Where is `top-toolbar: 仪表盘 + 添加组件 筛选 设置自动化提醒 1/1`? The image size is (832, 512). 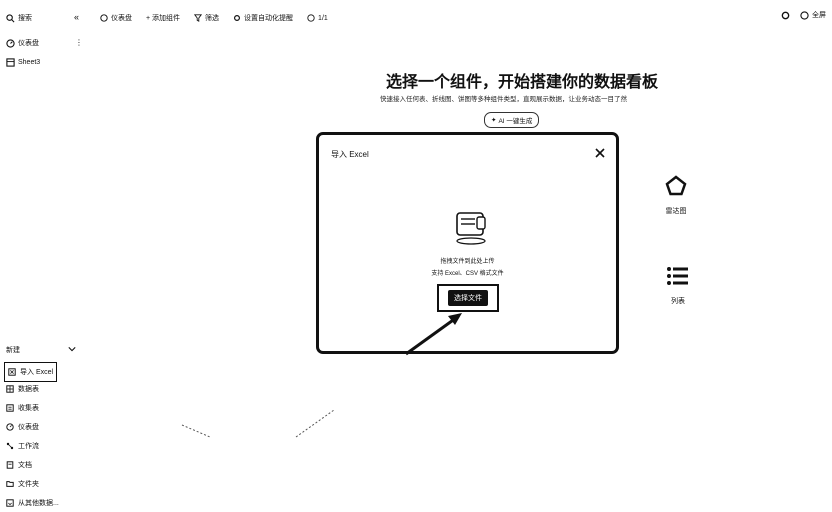 top-toolbar: 仪表盘 + 添加组件 筛选 设置自动化提醒 1/1 is located at coordinates (214, 18).